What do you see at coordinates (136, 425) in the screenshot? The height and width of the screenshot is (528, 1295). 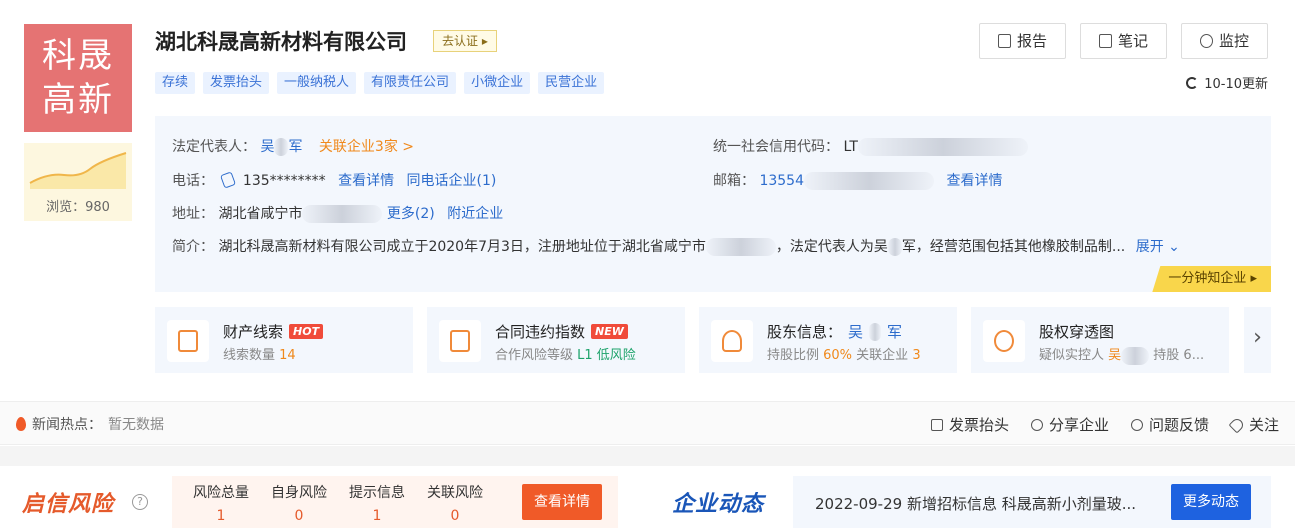 I see `news-value: 暂无数据` at bounding box center [136, 425].